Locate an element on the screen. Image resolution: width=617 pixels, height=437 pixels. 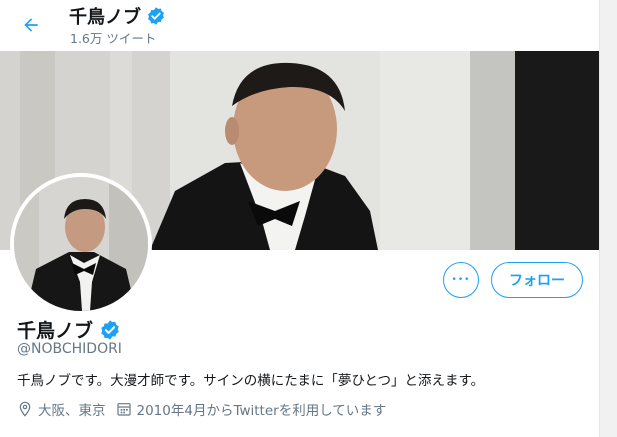
location-pin-icon is located at coordinates (25, 409).